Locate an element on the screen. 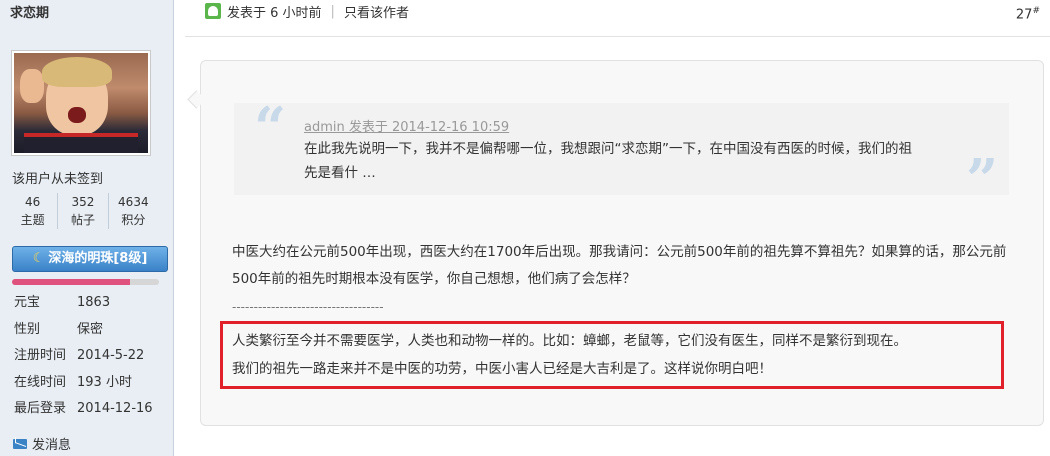 This screenshot has height=456, width=1050. rank-label: 深海的明珠[8级] is located at coordinates (98, 258).